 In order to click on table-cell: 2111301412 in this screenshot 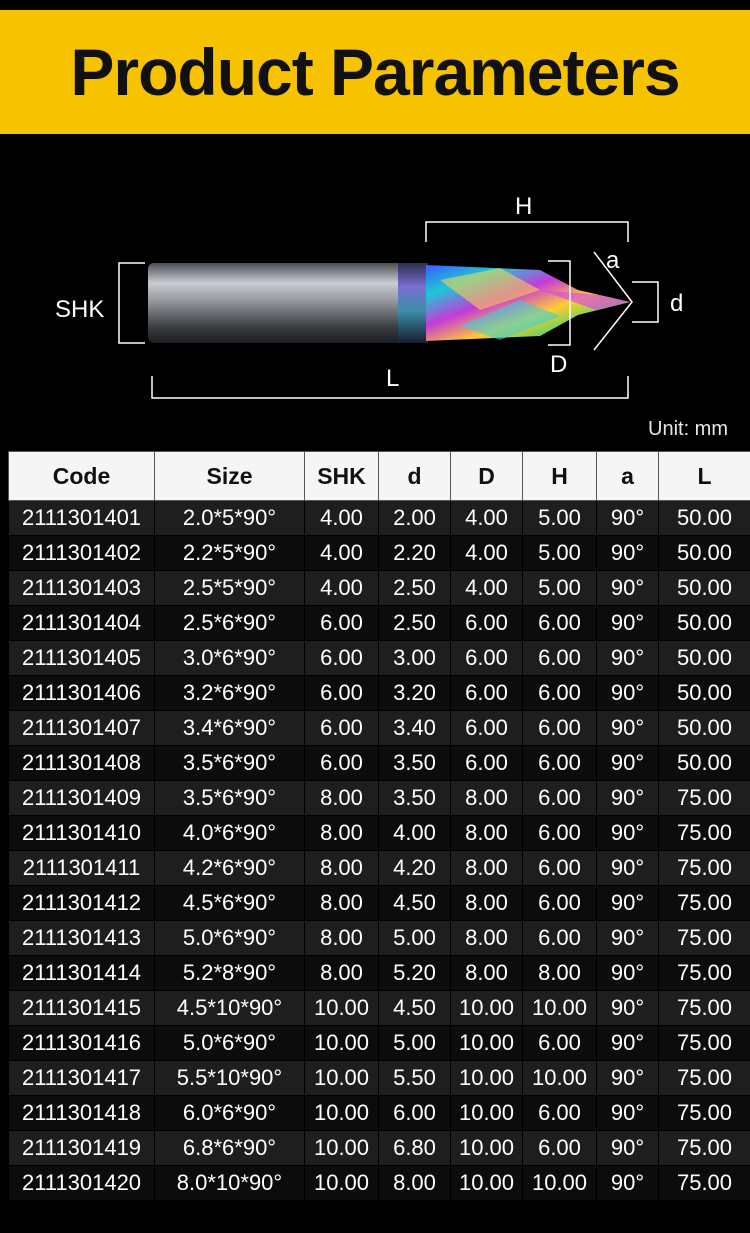, I will do `click(81, 903)`.